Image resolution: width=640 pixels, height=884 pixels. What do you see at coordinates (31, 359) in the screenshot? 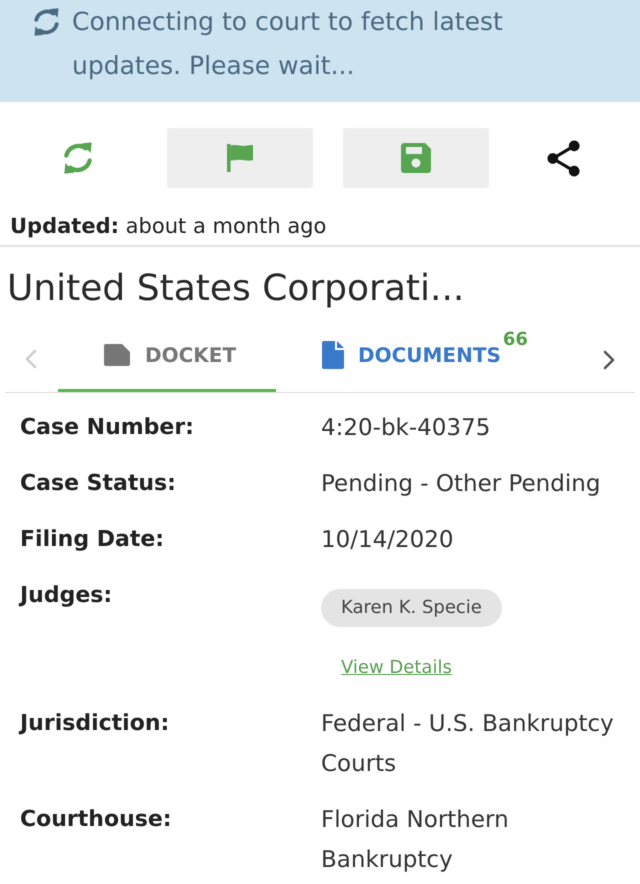
I see `chevron-left-icon` at bounding box center [31, 359].